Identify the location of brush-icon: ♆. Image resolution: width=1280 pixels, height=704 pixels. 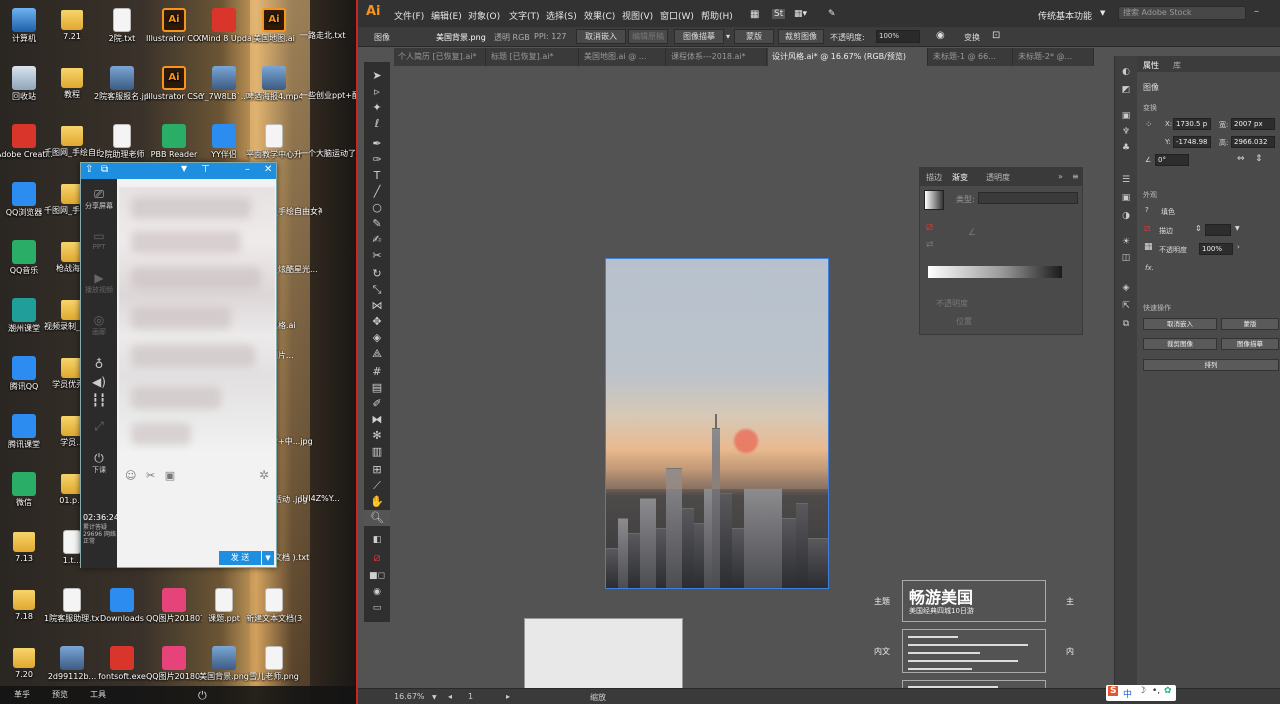
(1126, 132).